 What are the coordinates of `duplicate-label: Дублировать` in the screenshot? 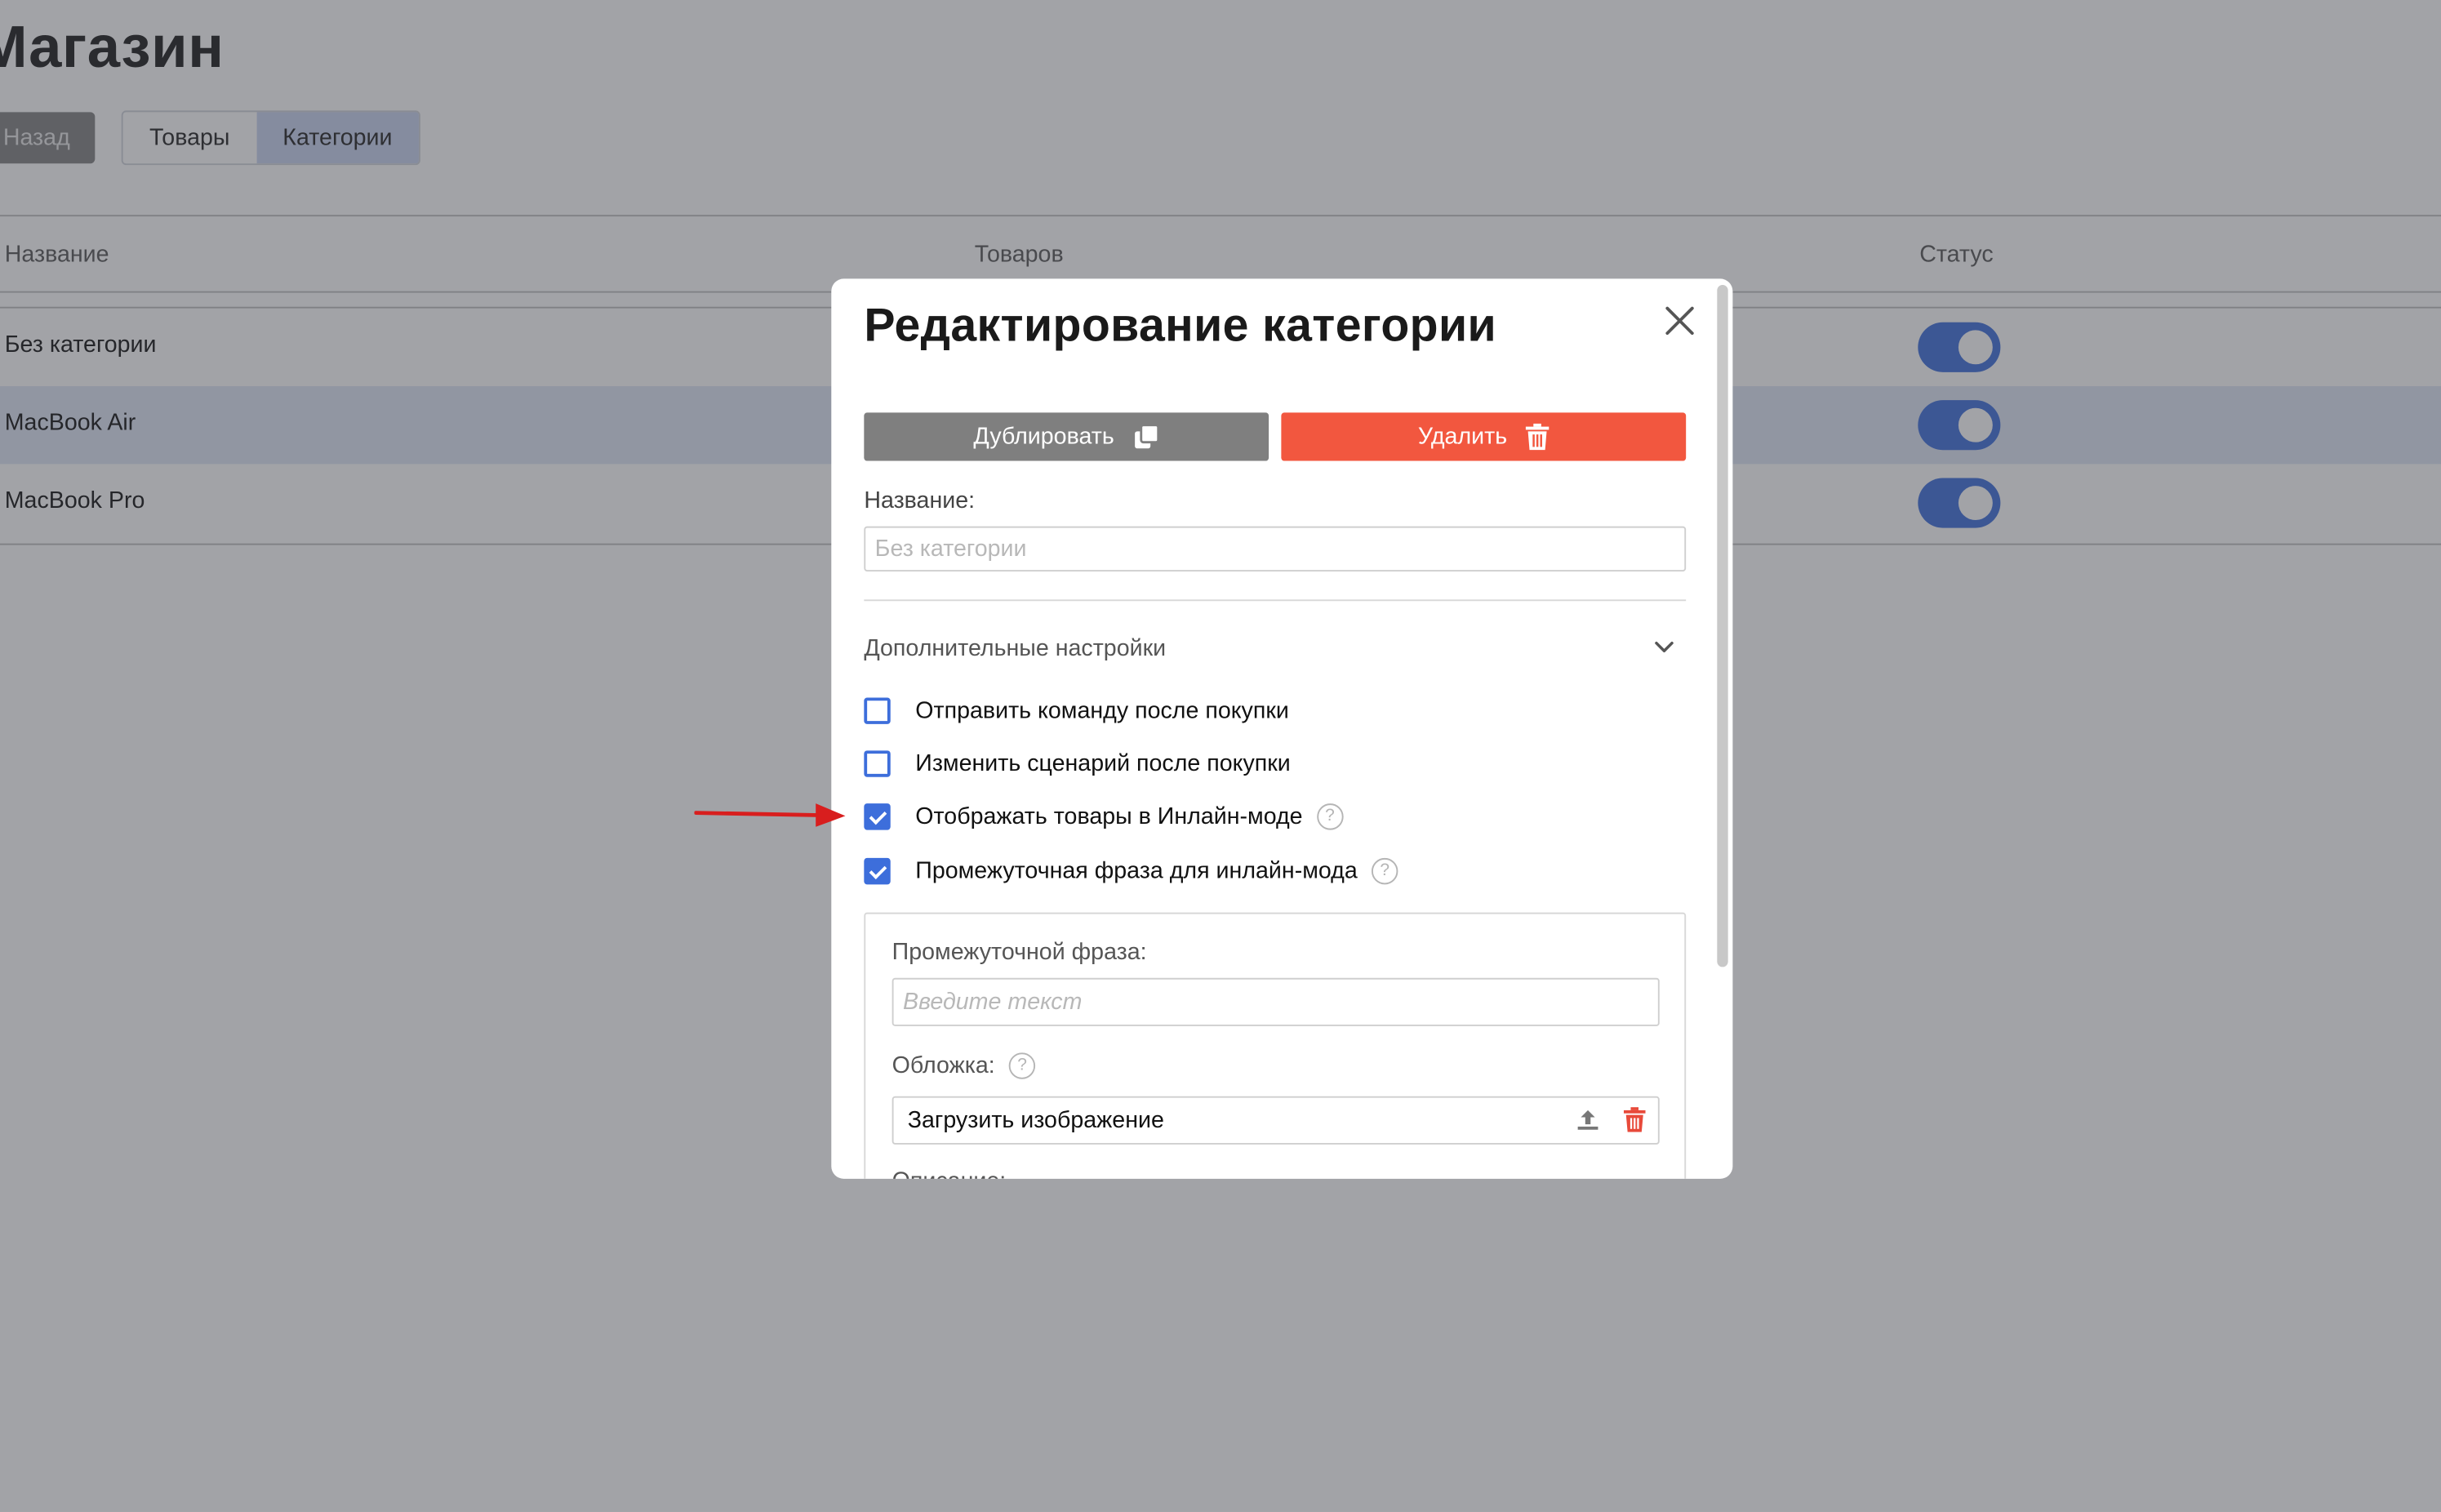 It's located at (1043, 437).